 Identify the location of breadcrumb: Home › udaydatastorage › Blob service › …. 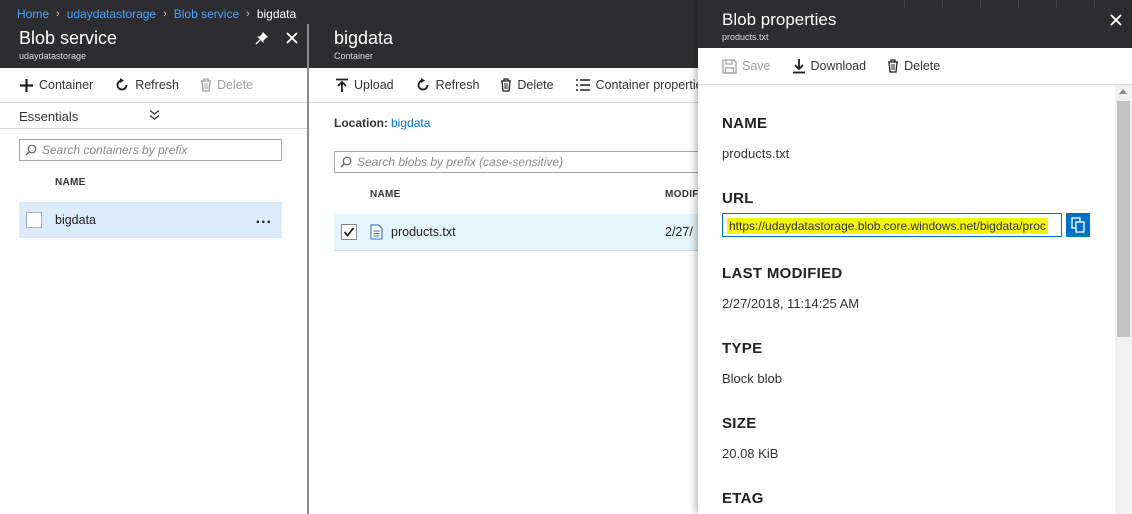
(156, 14).